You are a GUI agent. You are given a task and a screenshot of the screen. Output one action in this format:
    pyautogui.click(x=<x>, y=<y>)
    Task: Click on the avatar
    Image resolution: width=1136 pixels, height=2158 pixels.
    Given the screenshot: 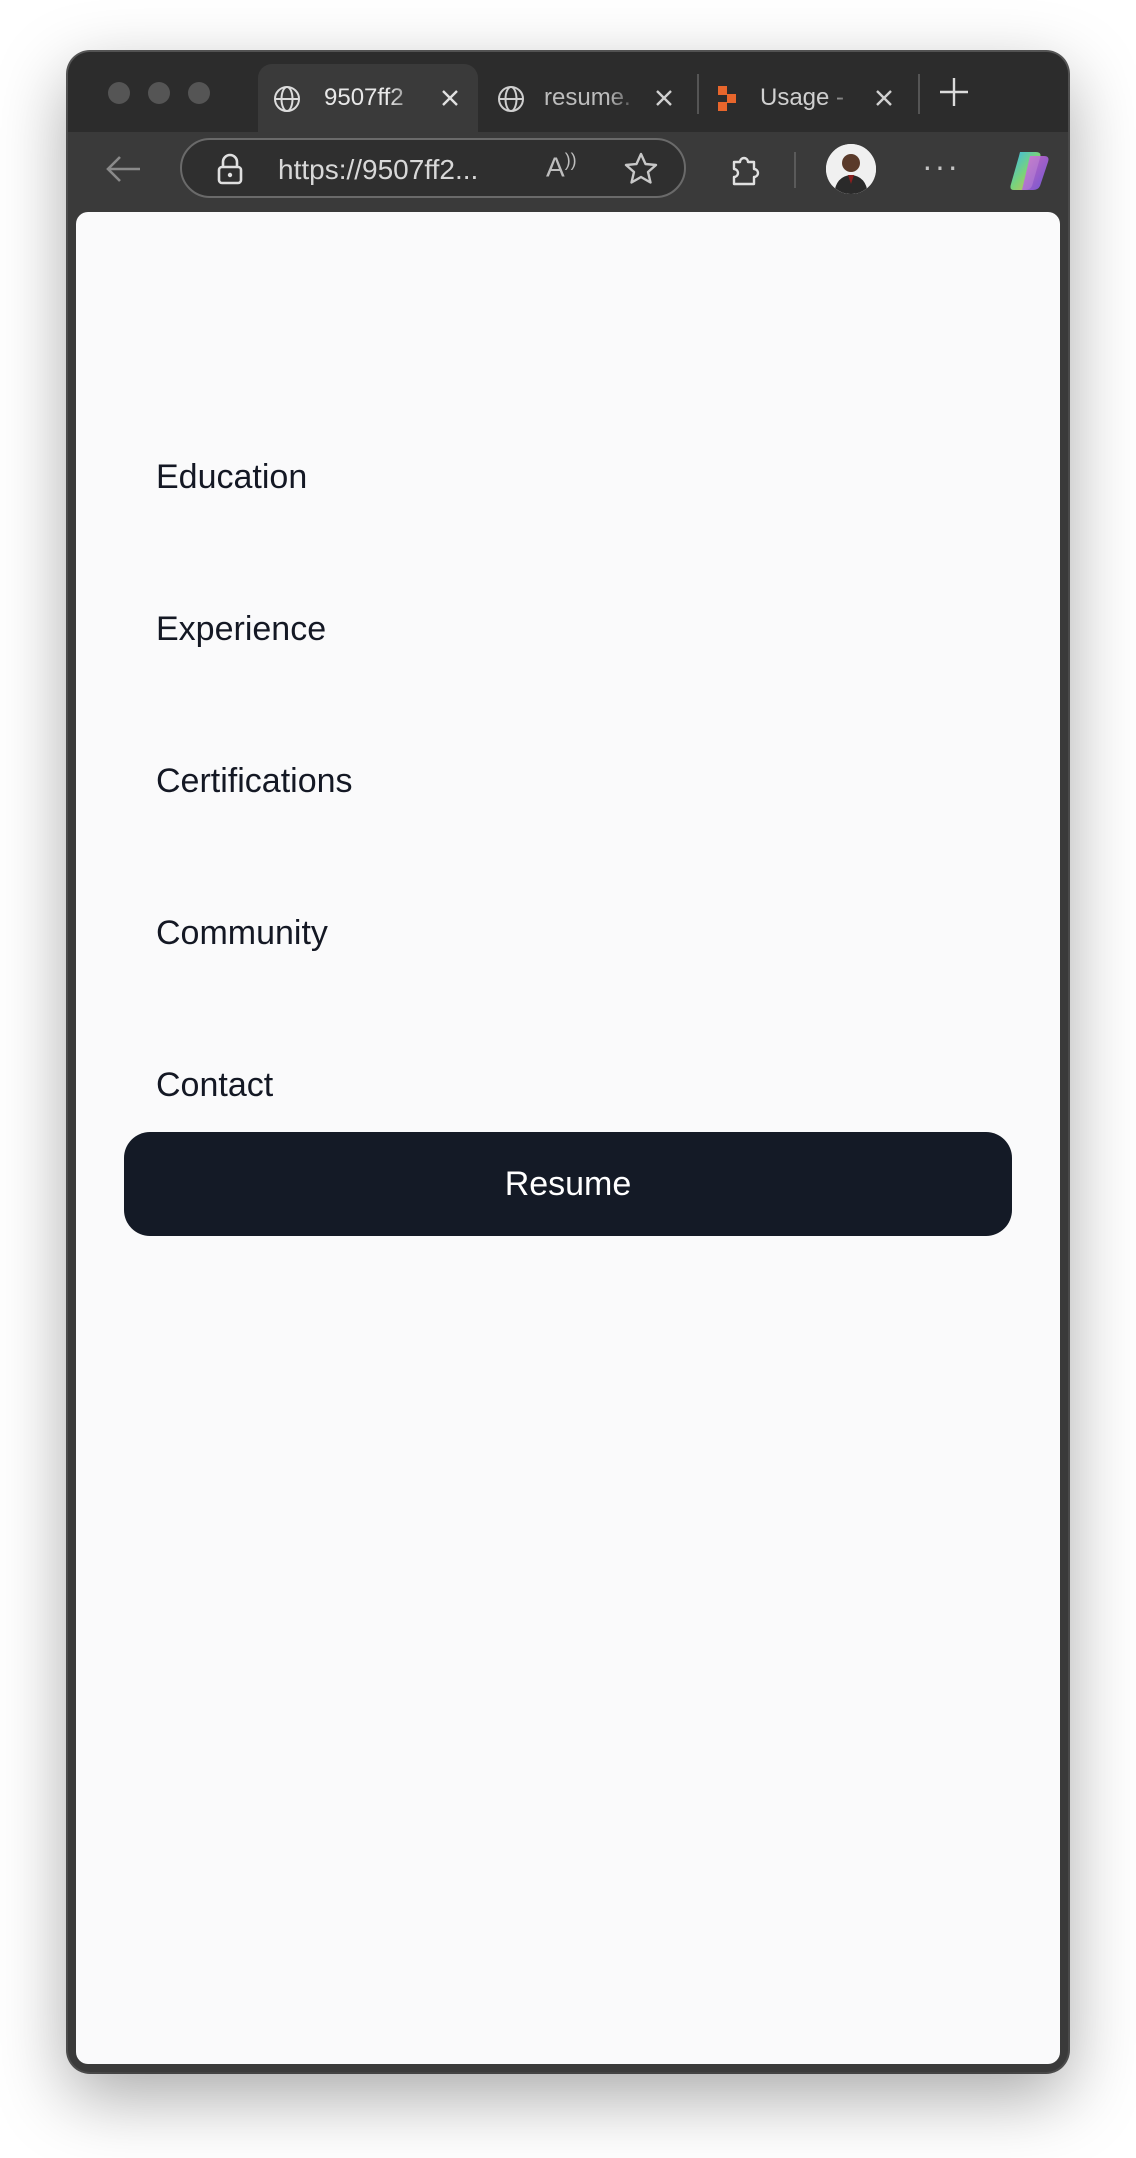 What is the action you would take?
    pyautogui.click(x=851, y=169)
    